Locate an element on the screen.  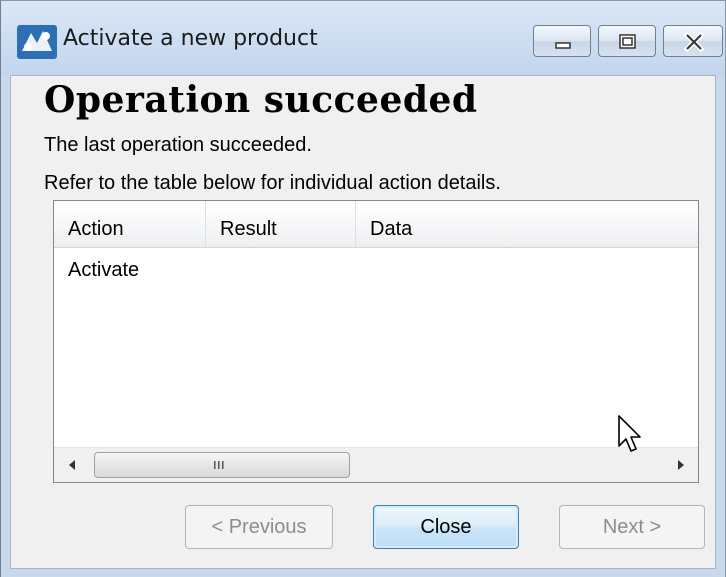
column-header-data: Data is located at coordinates (527, 224).